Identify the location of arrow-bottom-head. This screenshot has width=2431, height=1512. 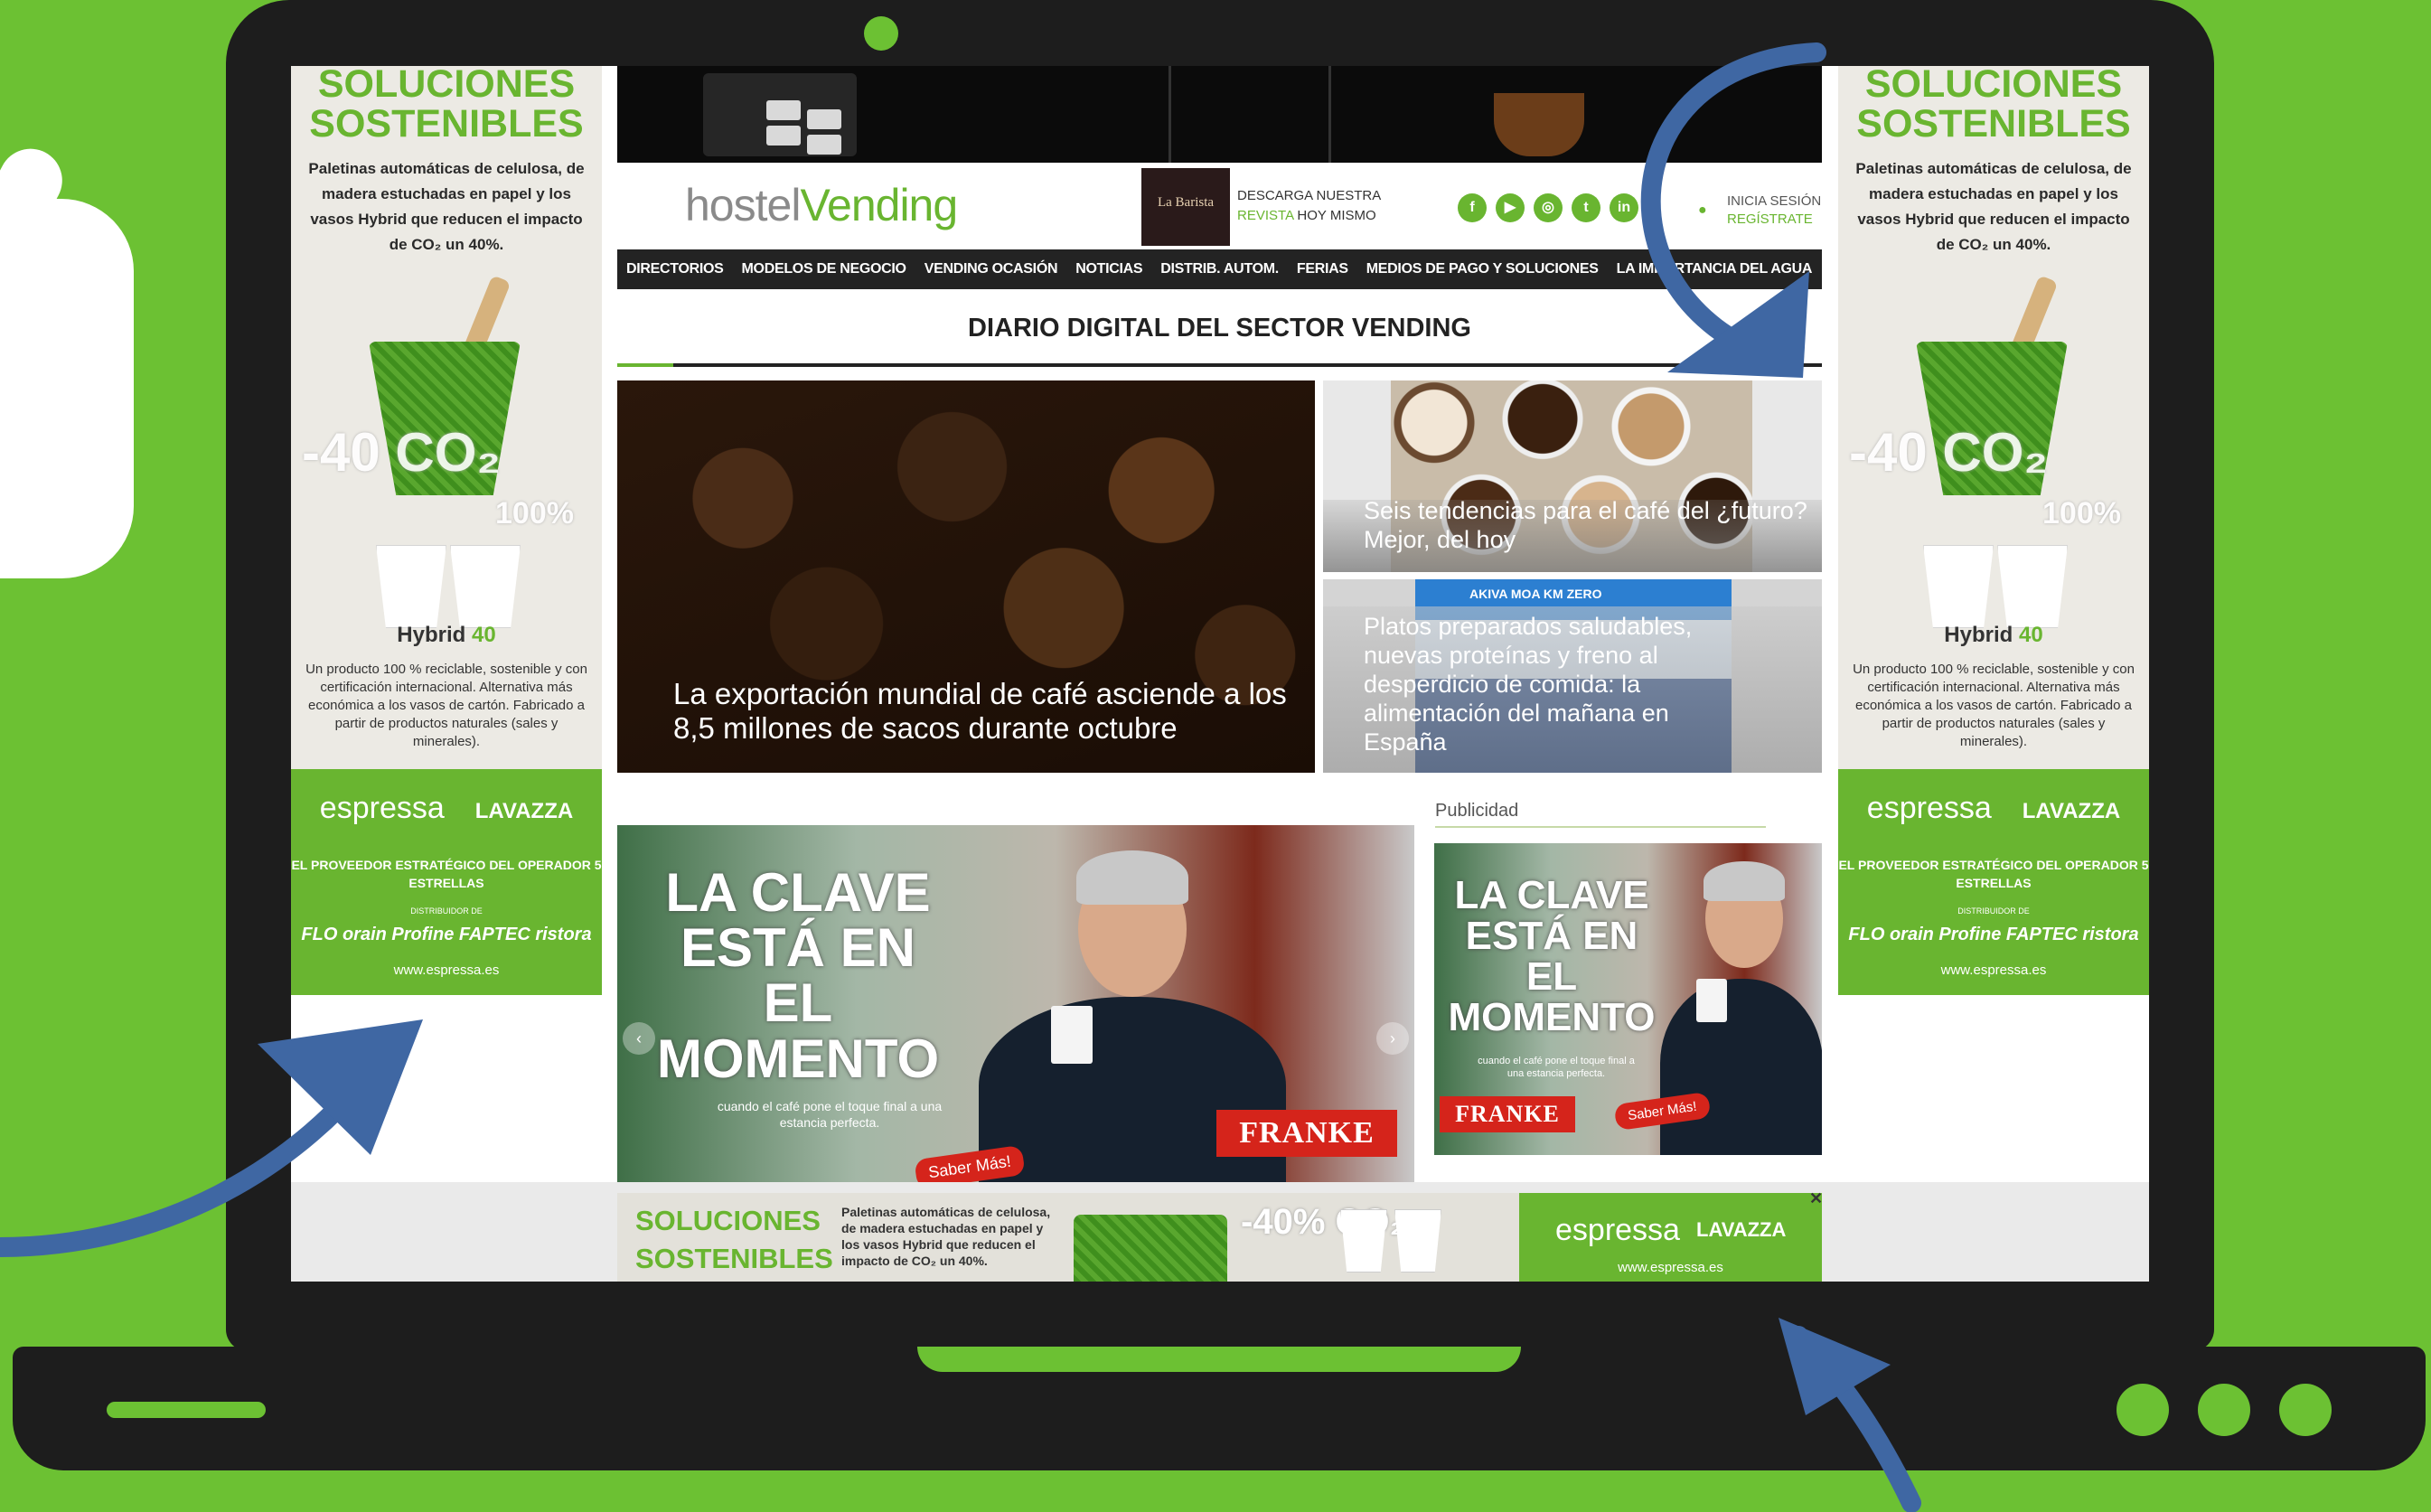
(1835, 1366).